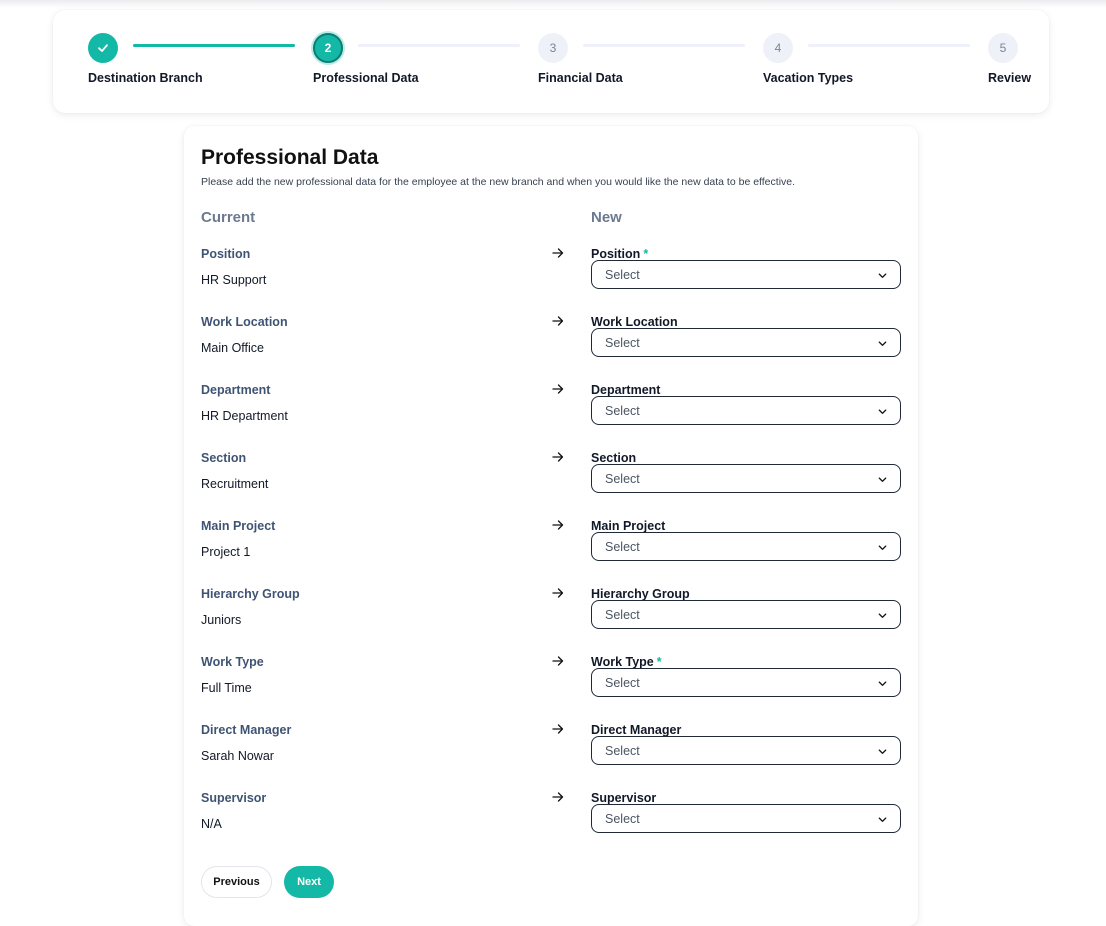  I want to click on check-icon, so click(103, 48).